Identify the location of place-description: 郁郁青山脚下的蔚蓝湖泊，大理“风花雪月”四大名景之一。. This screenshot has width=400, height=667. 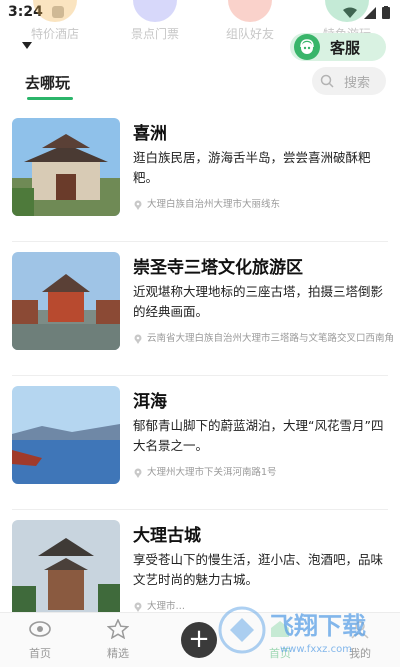
(258, 435).